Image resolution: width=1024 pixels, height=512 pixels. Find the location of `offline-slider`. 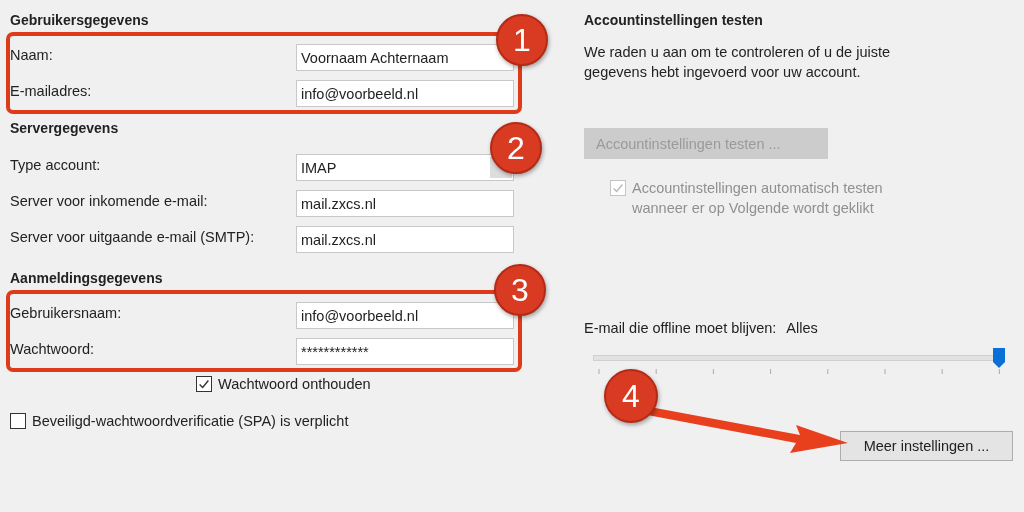

offline-slider is located at coordinates (799, 358).